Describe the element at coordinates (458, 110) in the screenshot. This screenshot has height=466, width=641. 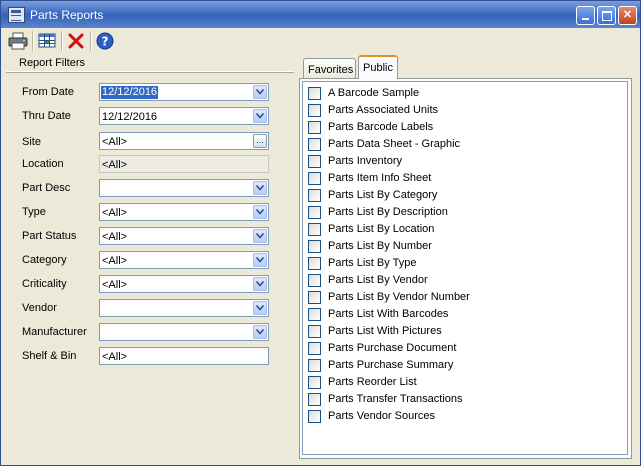
I see `report-list-item: Parts Associated Units` at that location.